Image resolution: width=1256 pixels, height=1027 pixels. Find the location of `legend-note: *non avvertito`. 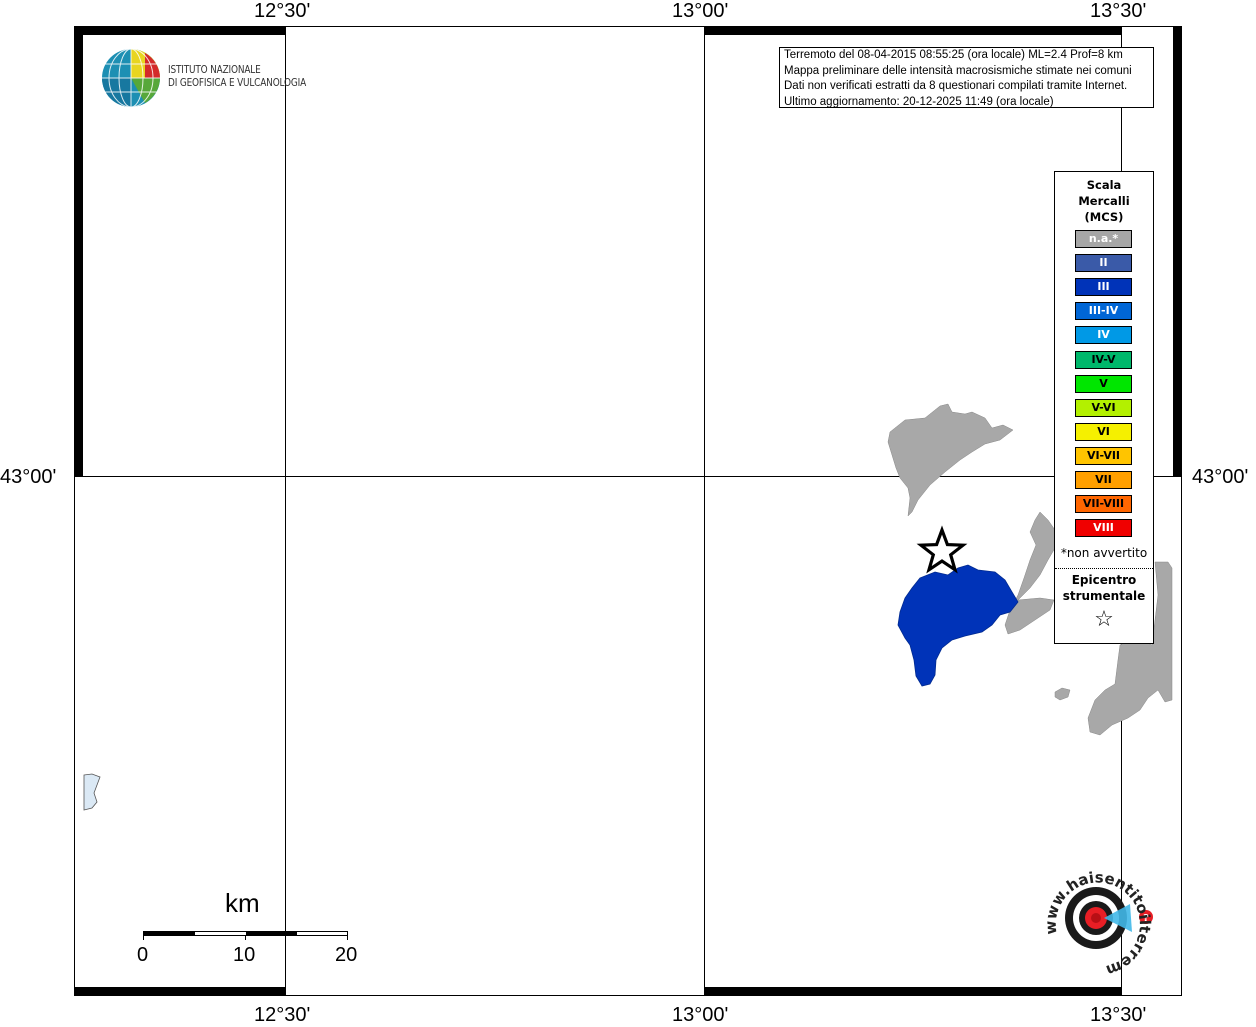

legend-note: *non avvertito is located at coordinates (1104, 553).